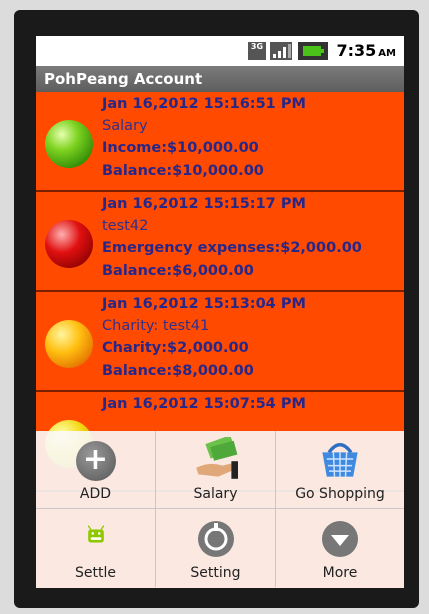  Describe the element at coordinates (340, 539) in the screenshot. I see `more-icon` at that location.